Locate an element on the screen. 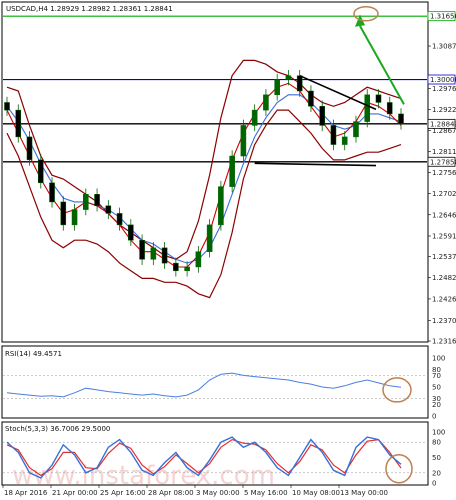 Image resolution: width=456 pixels, height=500 pixels. level-label: 1.31656 is located at coordinates (443, 17).